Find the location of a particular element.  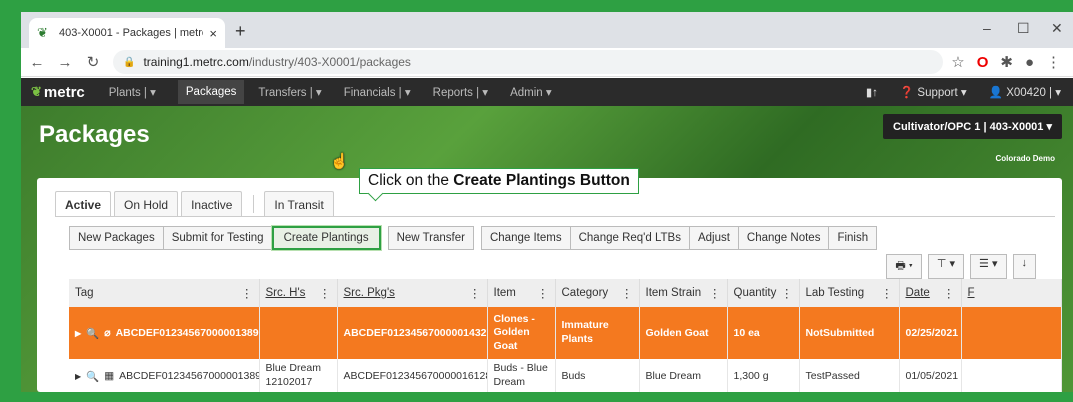

filter-icon: ⊤ ▾ is located at coordinates (946, 266).